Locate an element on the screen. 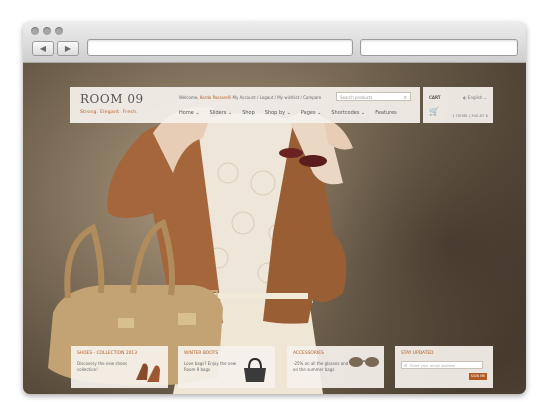 Image resolution: width=549 pixels, height=402 pixels. menu-item-label: Home is located at coordinates (186, 113).